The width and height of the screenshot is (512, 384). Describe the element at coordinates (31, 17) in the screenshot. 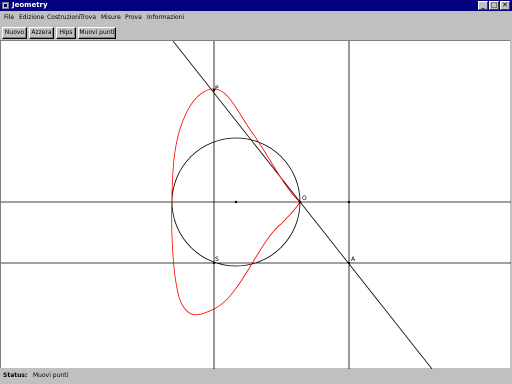

I see `menu-edizione: Edizione` at that location.